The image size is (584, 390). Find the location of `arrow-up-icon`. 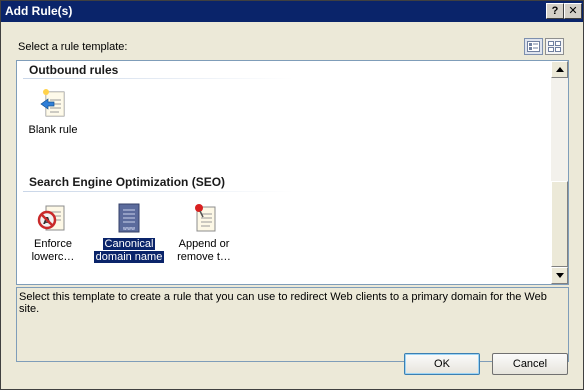

arrow-up-icon is located at coordinates (560, 69).